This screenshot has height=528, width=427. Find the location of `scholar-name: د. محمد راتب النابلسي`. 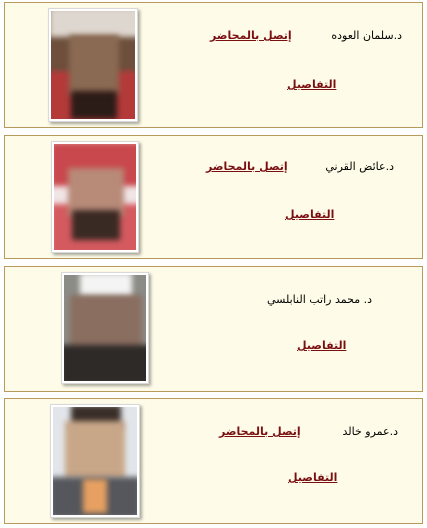

scholar-name: د. محمد راتب النابلسي is located at coordinates (319, 299).